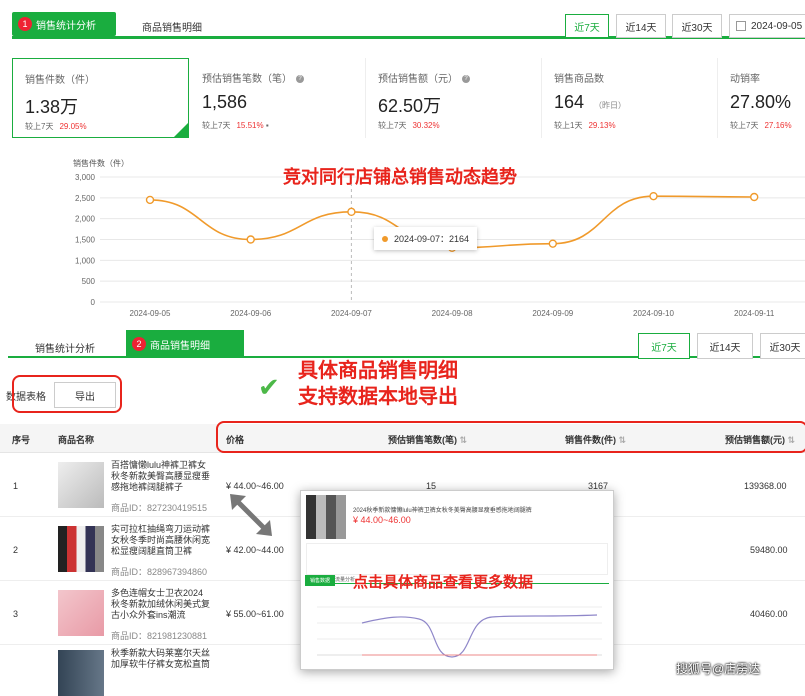 This screenshot has width=805, height=696. I want to click on click-annotation: 点击具体商品查看更多数据, so click(443, 582).